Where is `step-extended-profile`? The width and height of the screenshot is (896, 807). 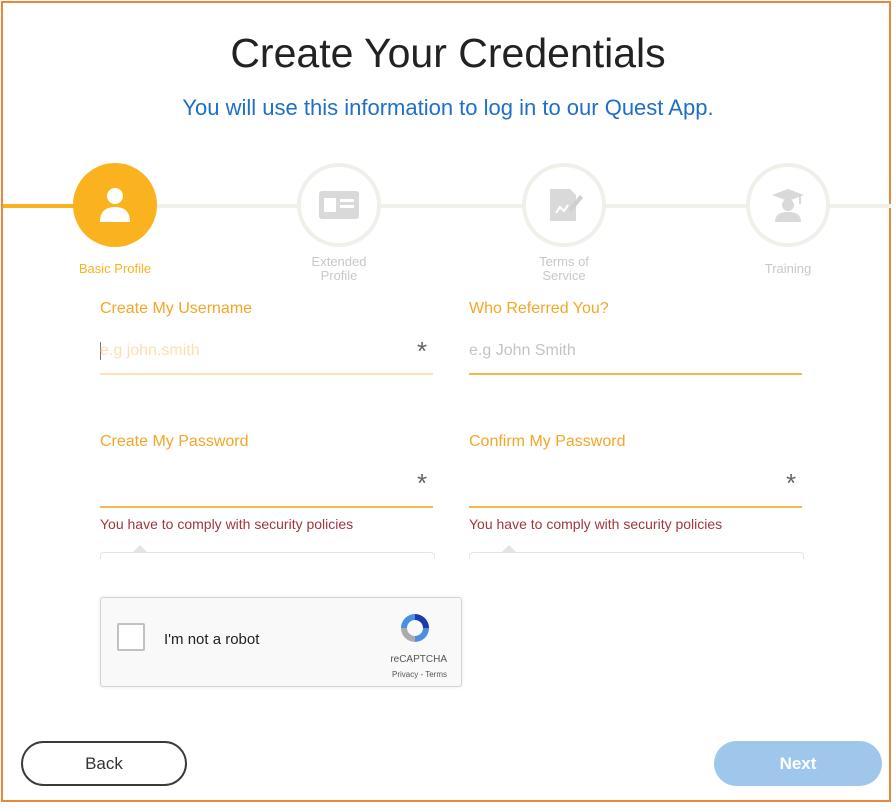
step-extended-profile is located at coordinates (339, 205).